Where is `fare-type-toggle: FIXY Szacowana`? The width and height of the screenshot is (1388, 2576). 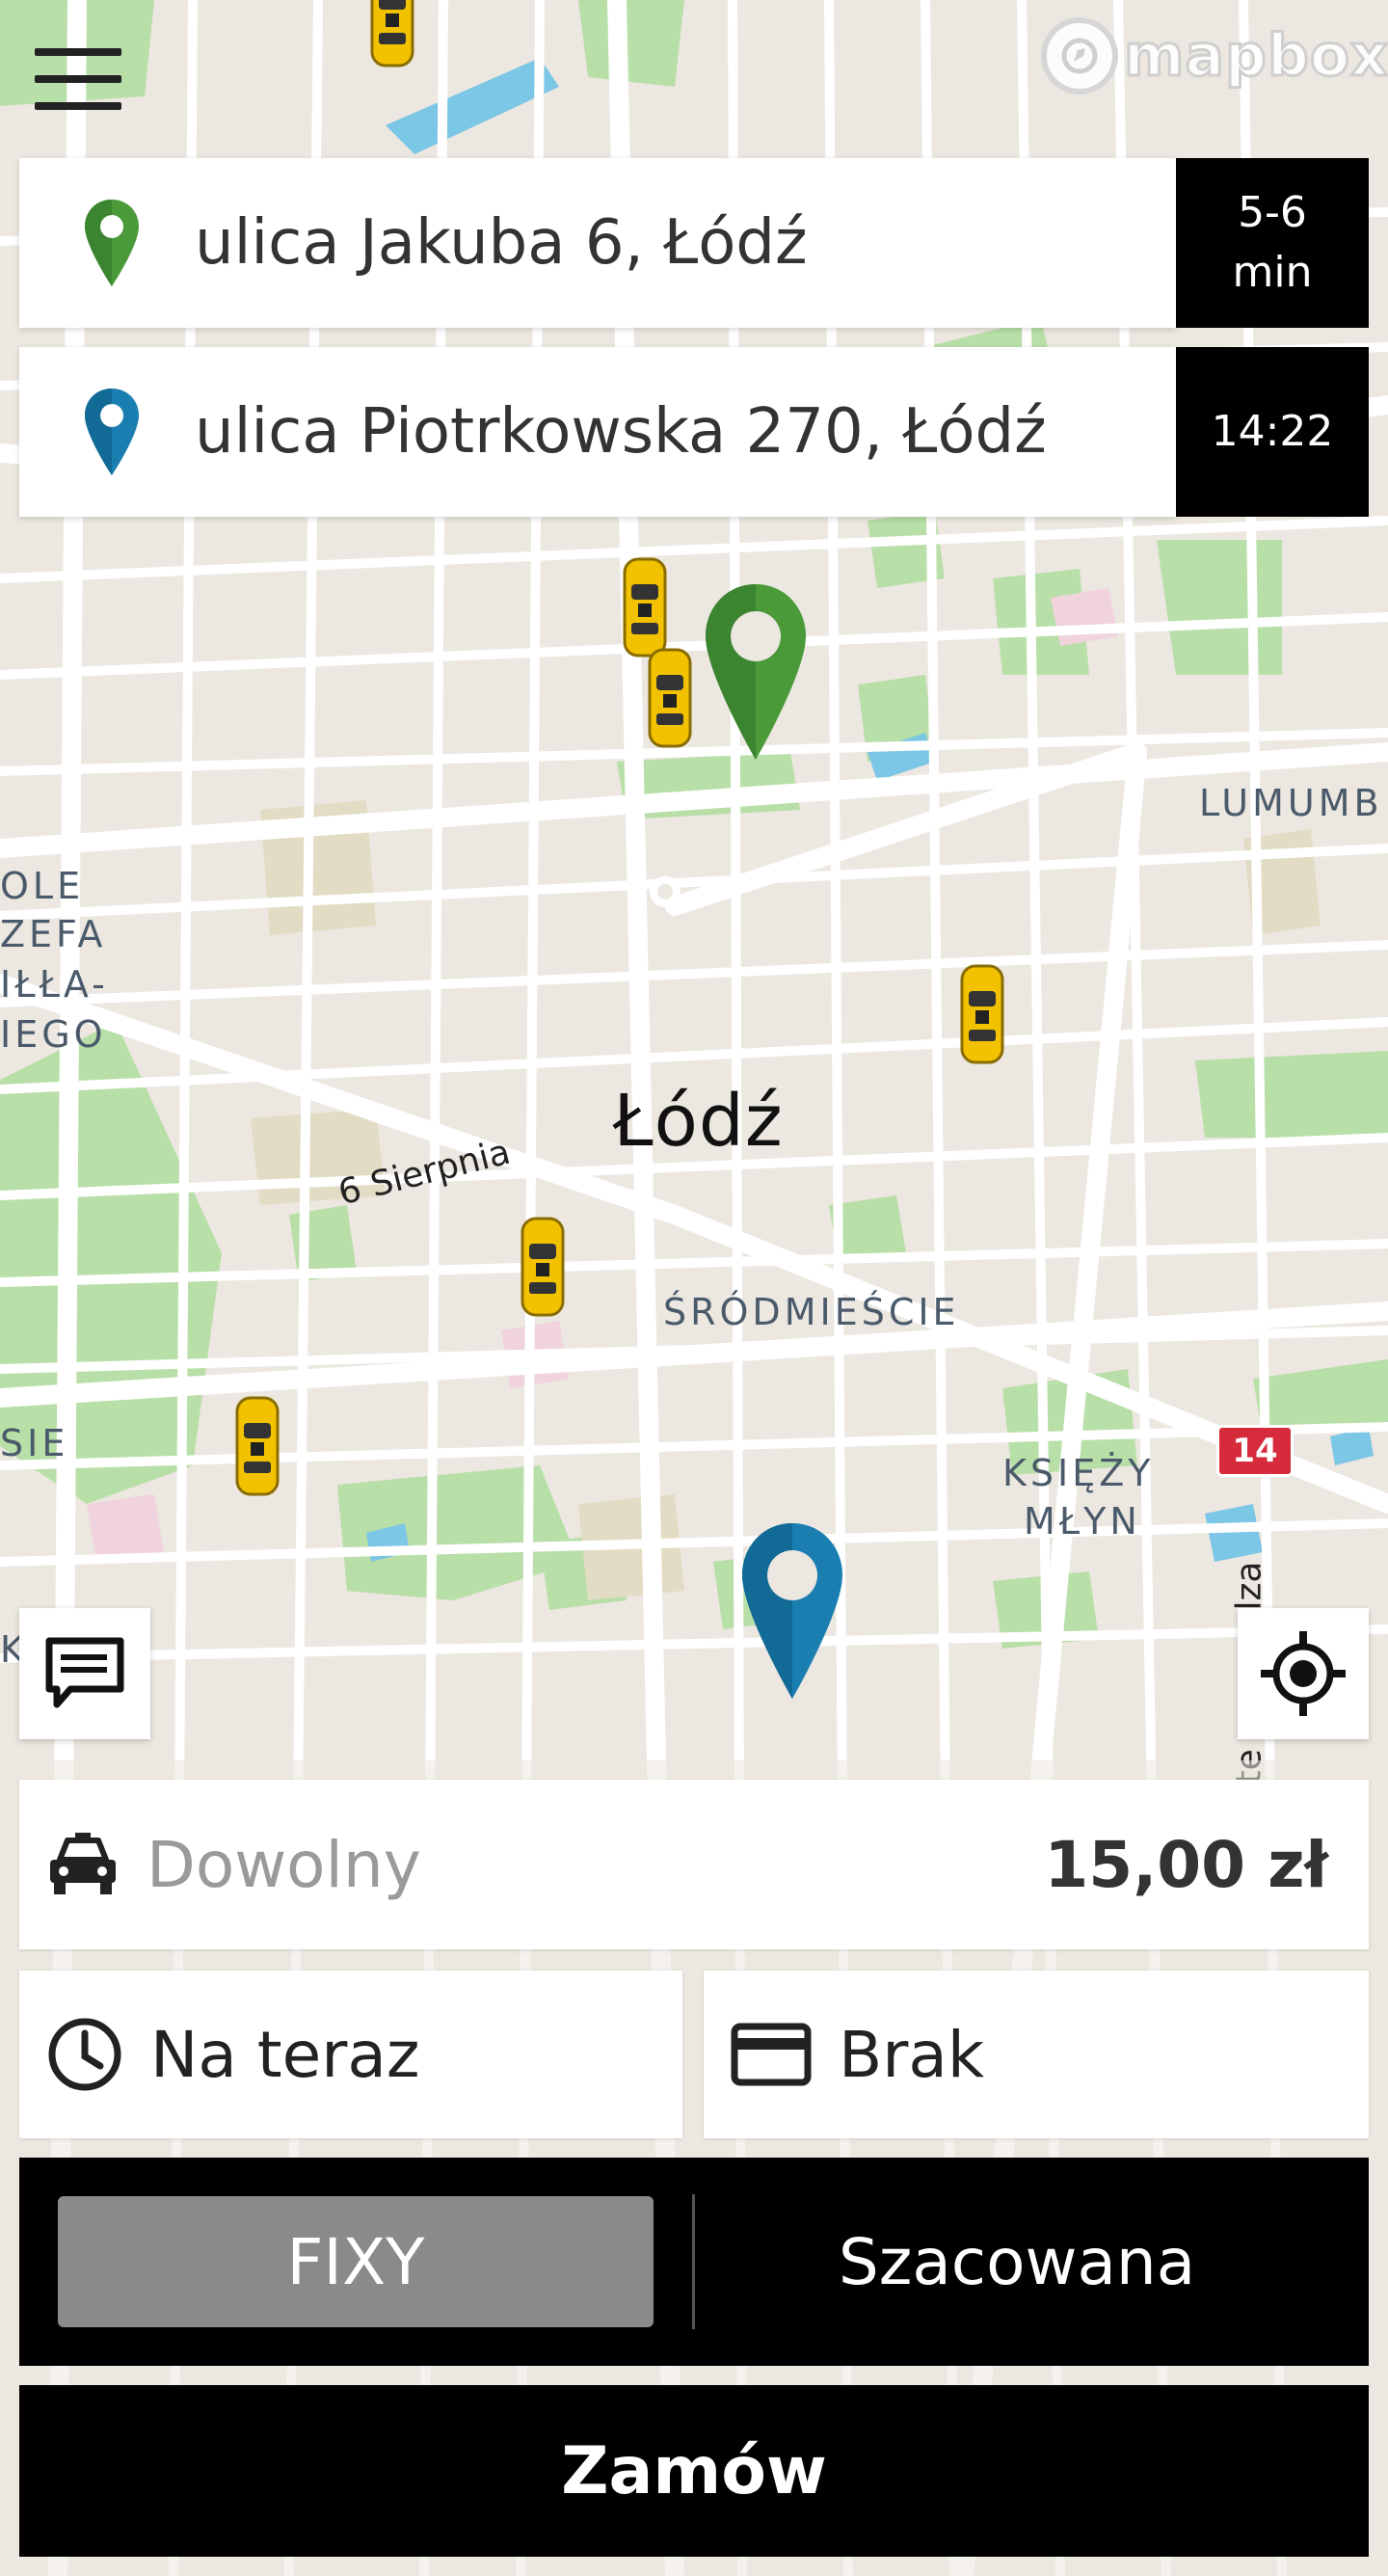 fare-type-toggle: FIXY Szacowana is located at coordinates (694, 2262).